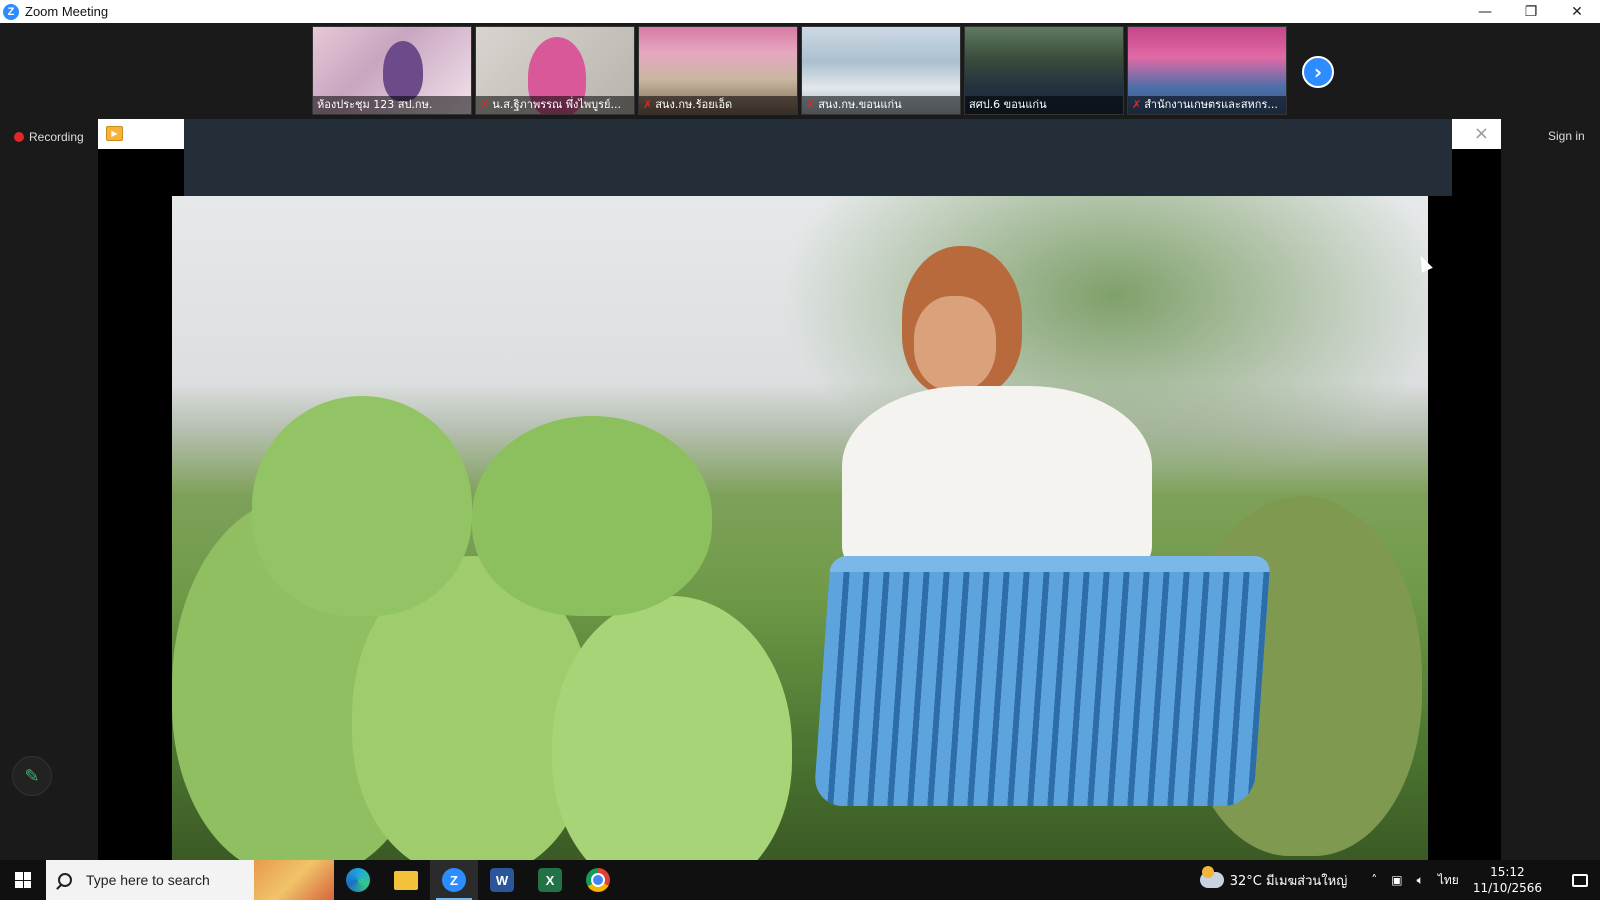  Describe the element at coordinates (1289, 880) in the screenshot. I see `weather-text: 32°C มีเมฆส่วนใหญ่` at that location.